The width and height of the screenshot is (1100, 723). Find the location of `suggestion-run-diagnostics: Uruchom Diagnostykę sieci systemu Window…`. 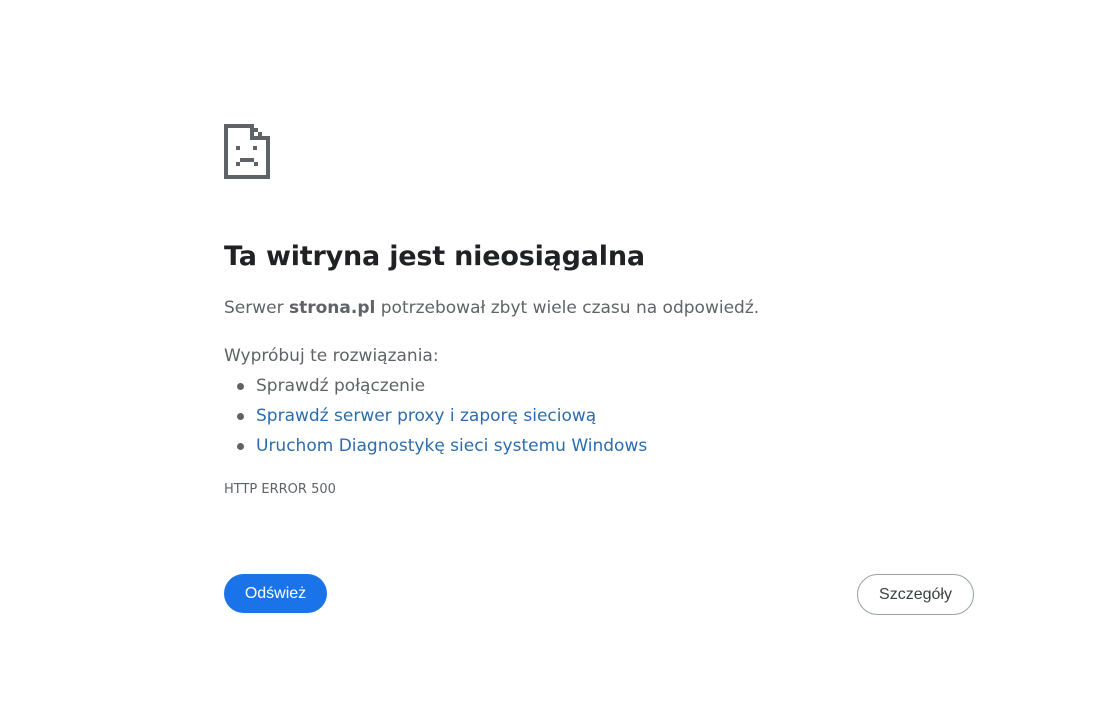

suggestion-run-diagnostics: Uruchom Diagnostykę sieci systemu Window… is located at coordinates (605, 446).